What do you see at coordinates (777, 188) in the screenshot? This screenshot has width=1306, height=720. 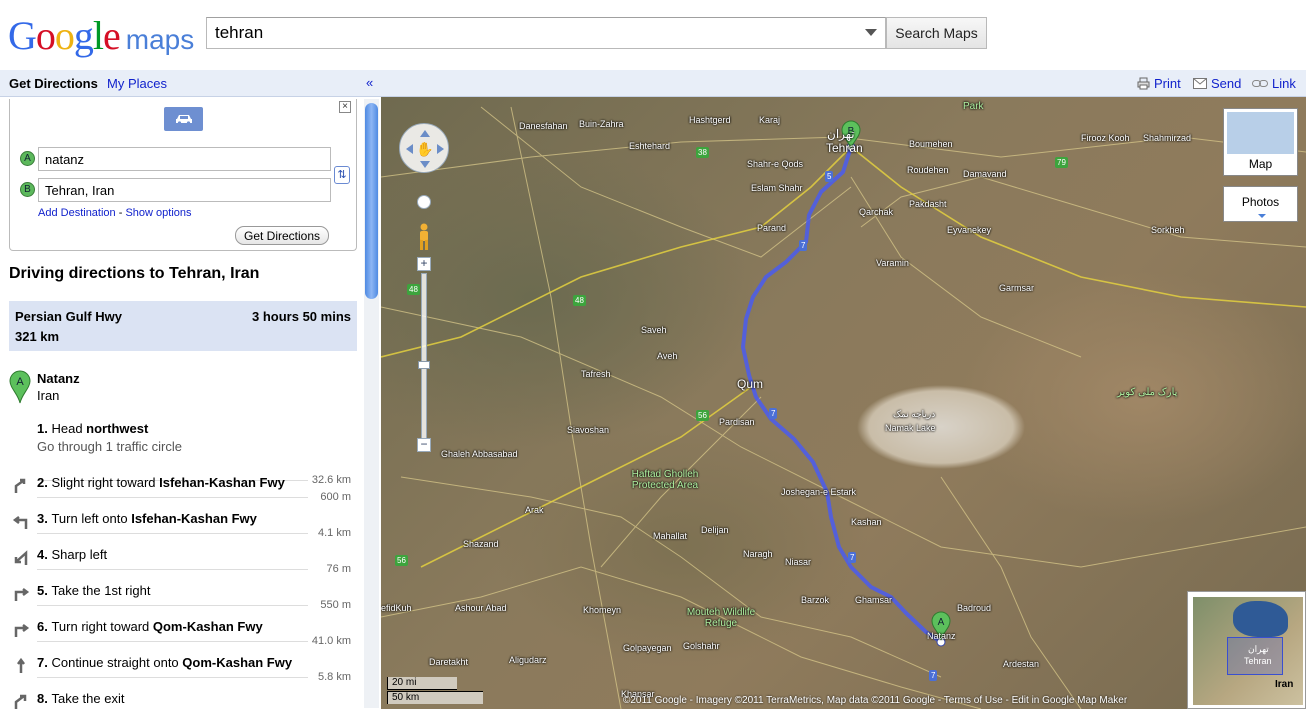 I see `map-label-eslamshahr: Eslam Shahr` at bounding box center [777, 188].